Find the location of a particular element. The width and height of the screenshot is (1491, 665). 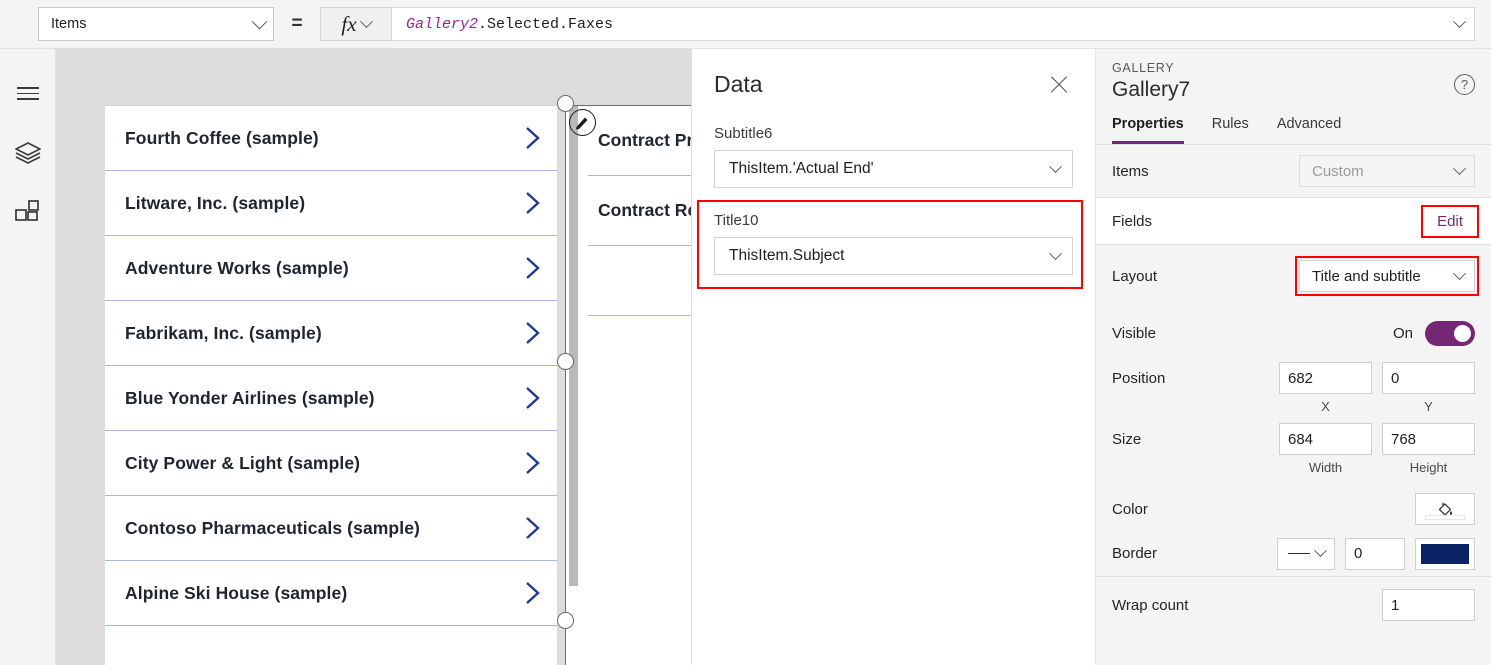

fx-button: fx is located at coordinates (356, 24).